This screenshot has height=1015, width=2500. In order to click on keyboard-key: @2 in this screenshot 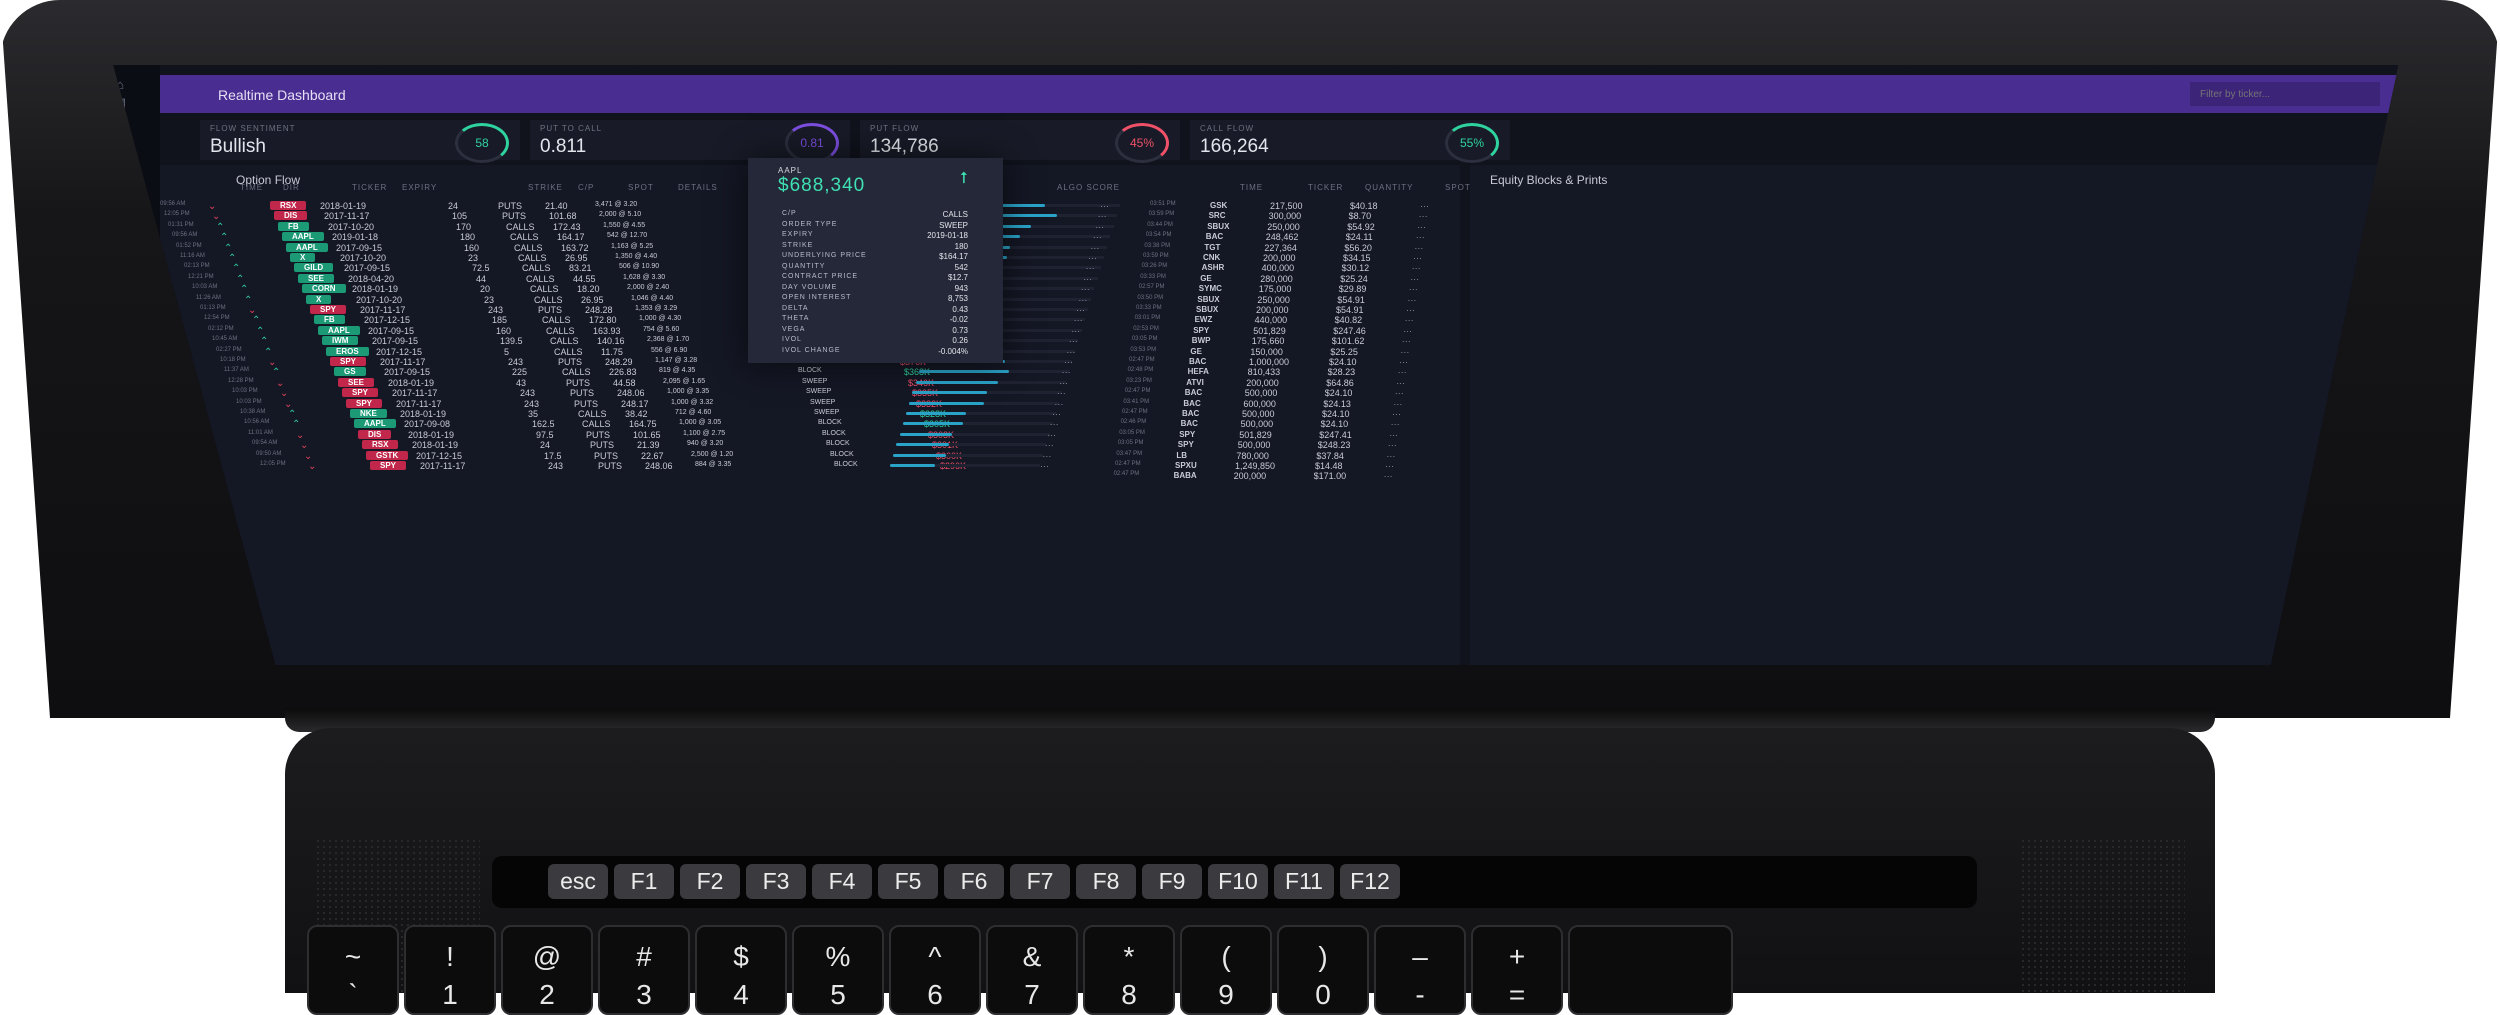, I will do `click(547, 970)`.